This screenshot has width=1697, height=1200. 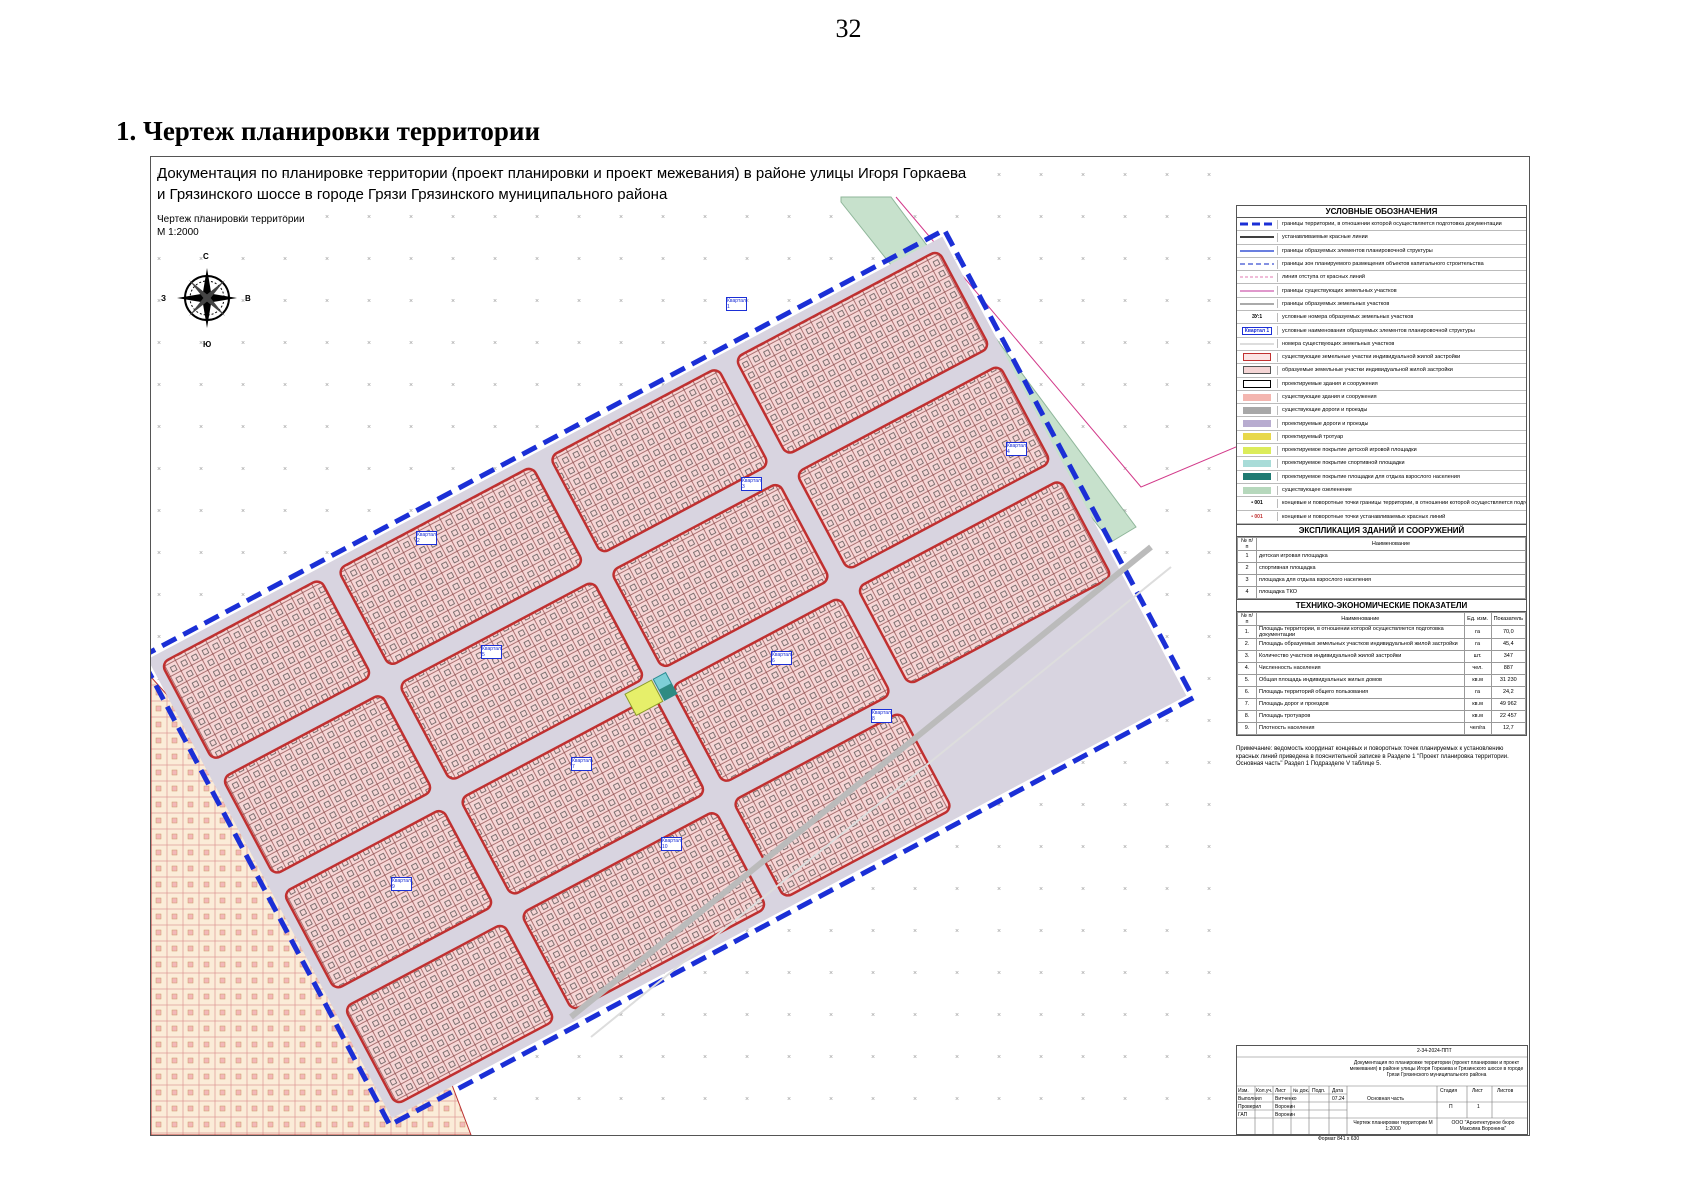 I want to click on indicators-header: Наименование, so click(x=1360, y=618).